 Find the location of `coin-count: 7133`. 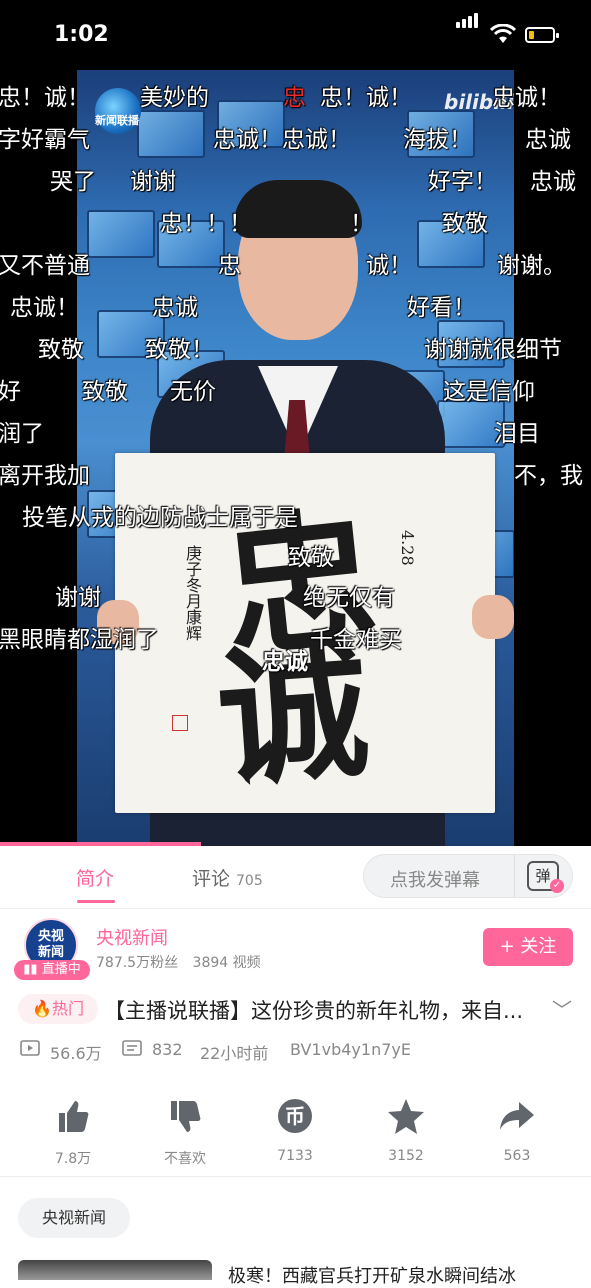

coin-count: 7133 is located at coordinates (295, 1156).